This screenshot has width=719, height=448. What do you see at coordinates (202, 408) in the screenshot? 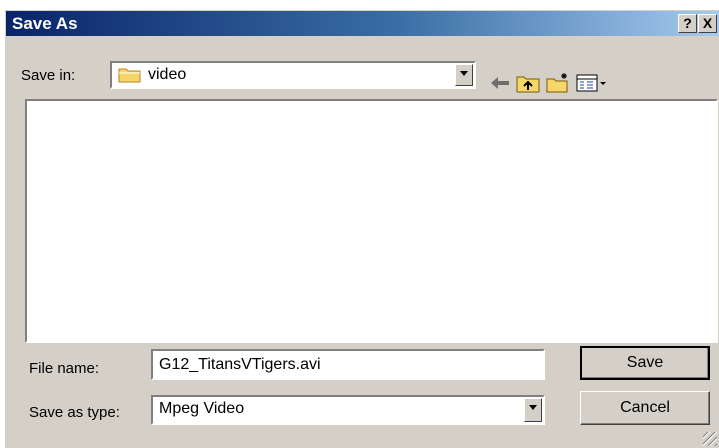
I see `save-as-type-value: Mpeg Video` at bounding box center [202, 408].